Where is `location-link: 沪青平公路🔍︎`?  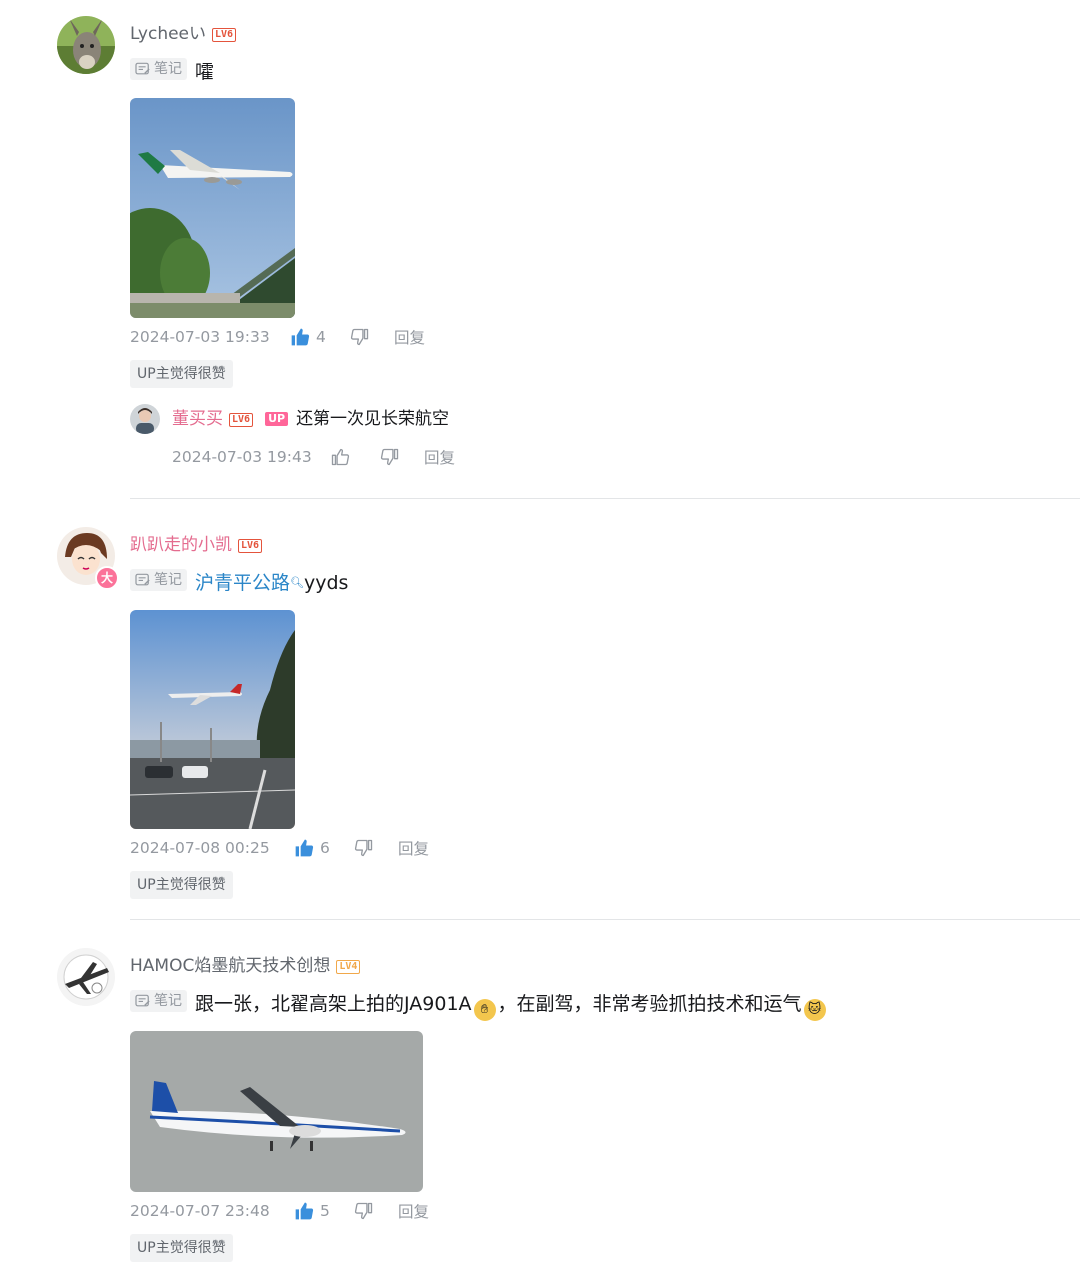
location-link: 沪青平公路🔍︎ is located at coordinates (249, 583).